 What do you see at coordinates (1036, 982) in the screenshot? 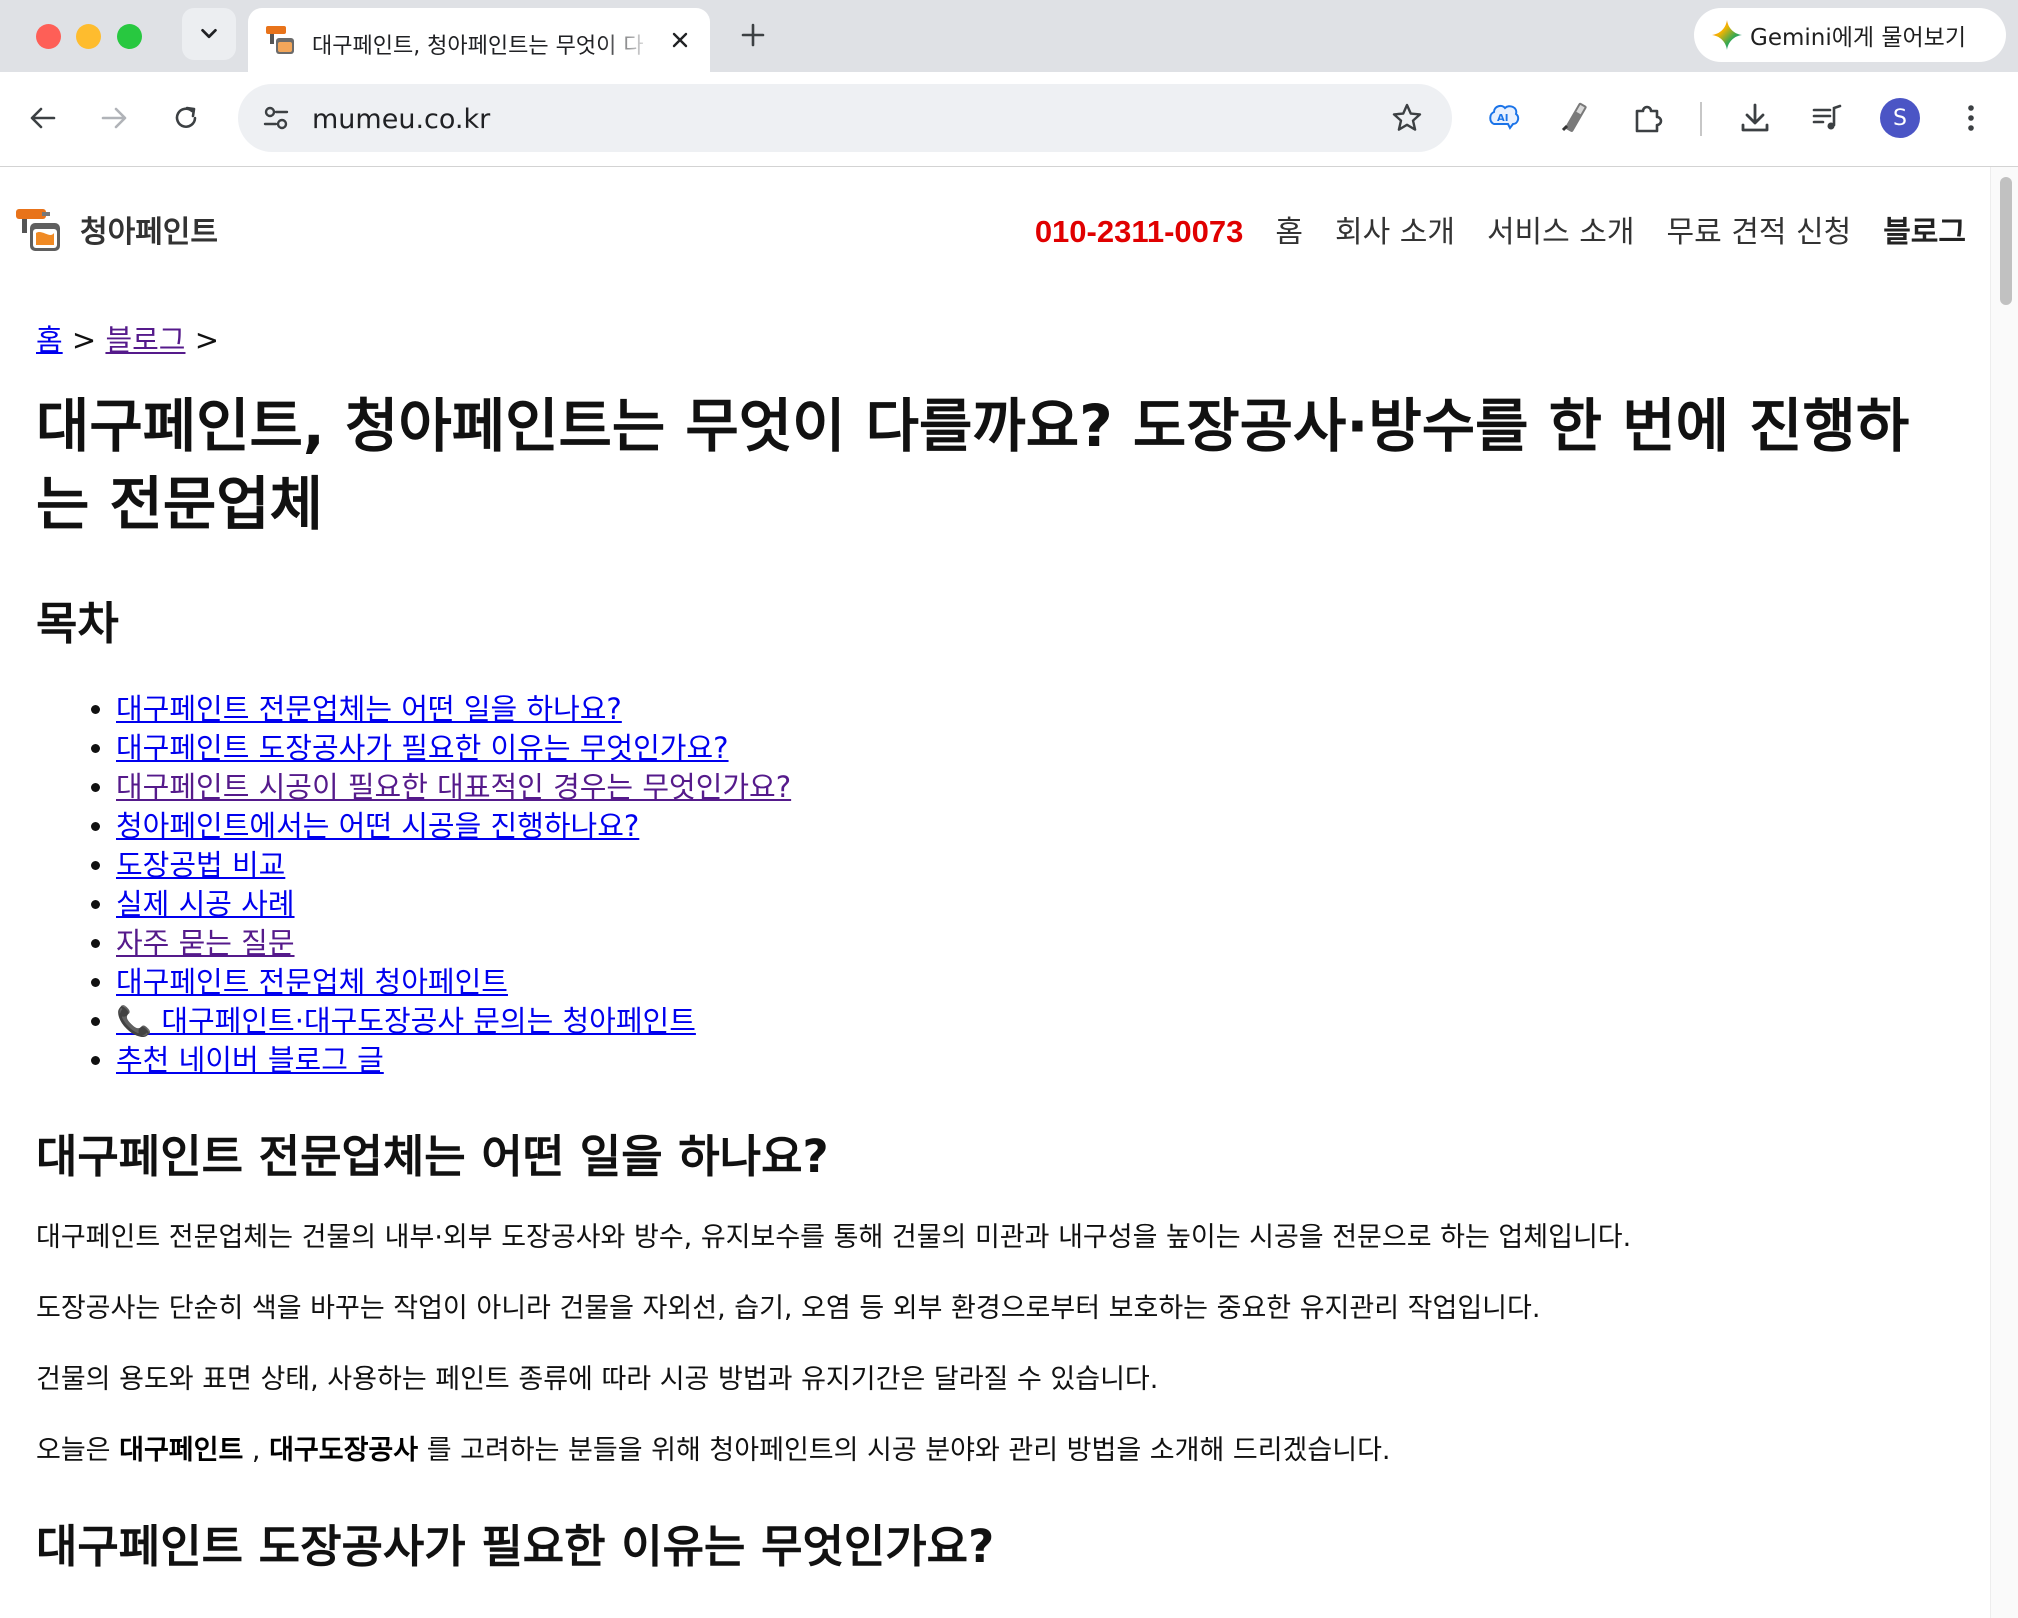
I see `toc-item: 대구페인트 전문업체 청아페인트` at bounding box center [1036, 982].